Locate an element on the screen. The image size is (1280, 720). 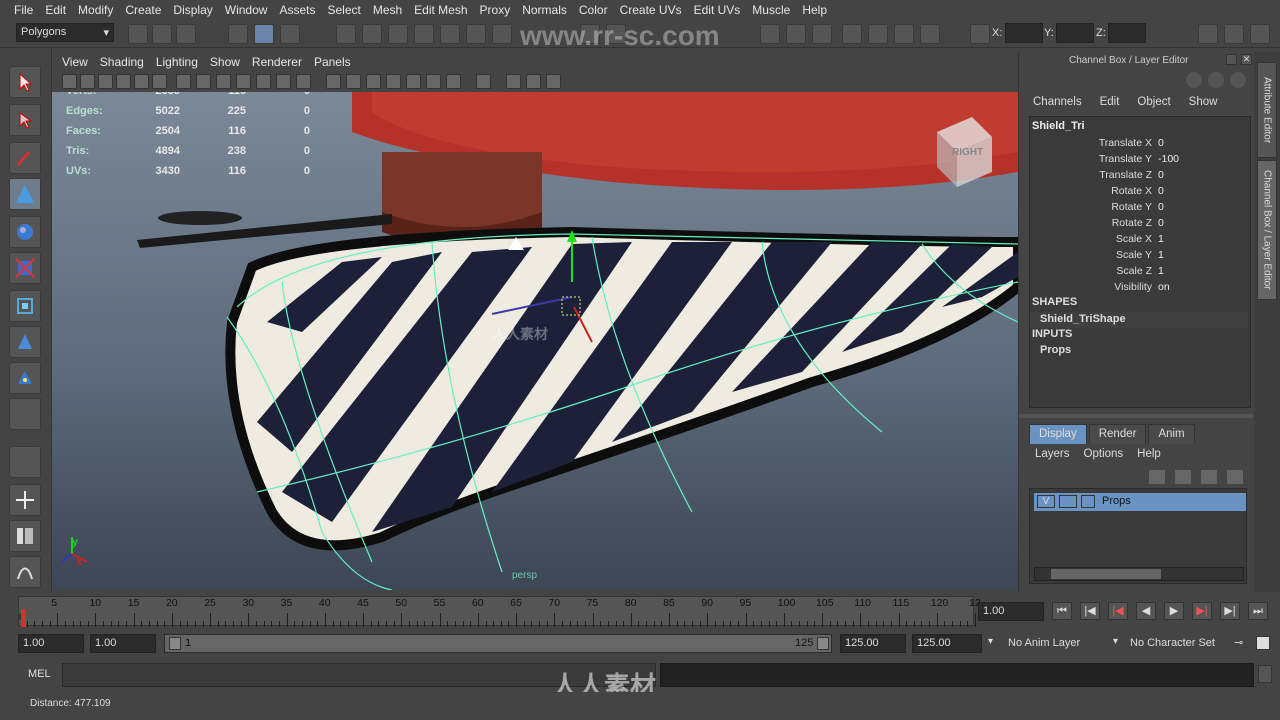
channel-row: Translate Z0 is located at coordinates (1139, 177).